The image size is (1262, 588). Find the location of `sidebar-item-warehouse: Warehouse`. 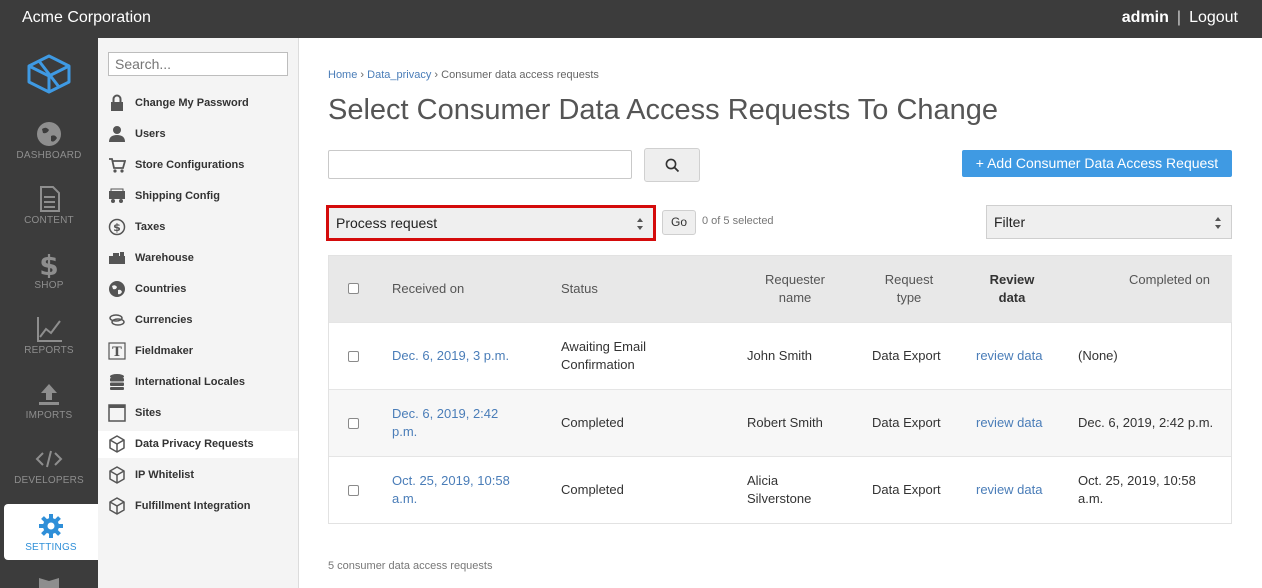

sidebar-item-warehouse: Warehouse is located at coordinates (198, 258).